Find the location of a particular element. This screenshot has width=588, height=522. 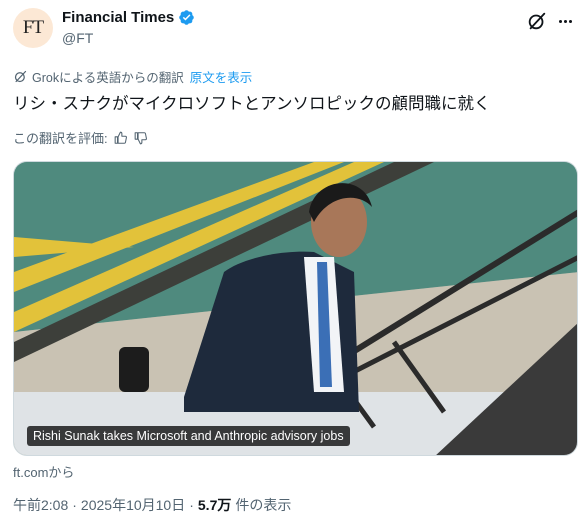

link-source: ft.comから is located at coordinates (43, 471).